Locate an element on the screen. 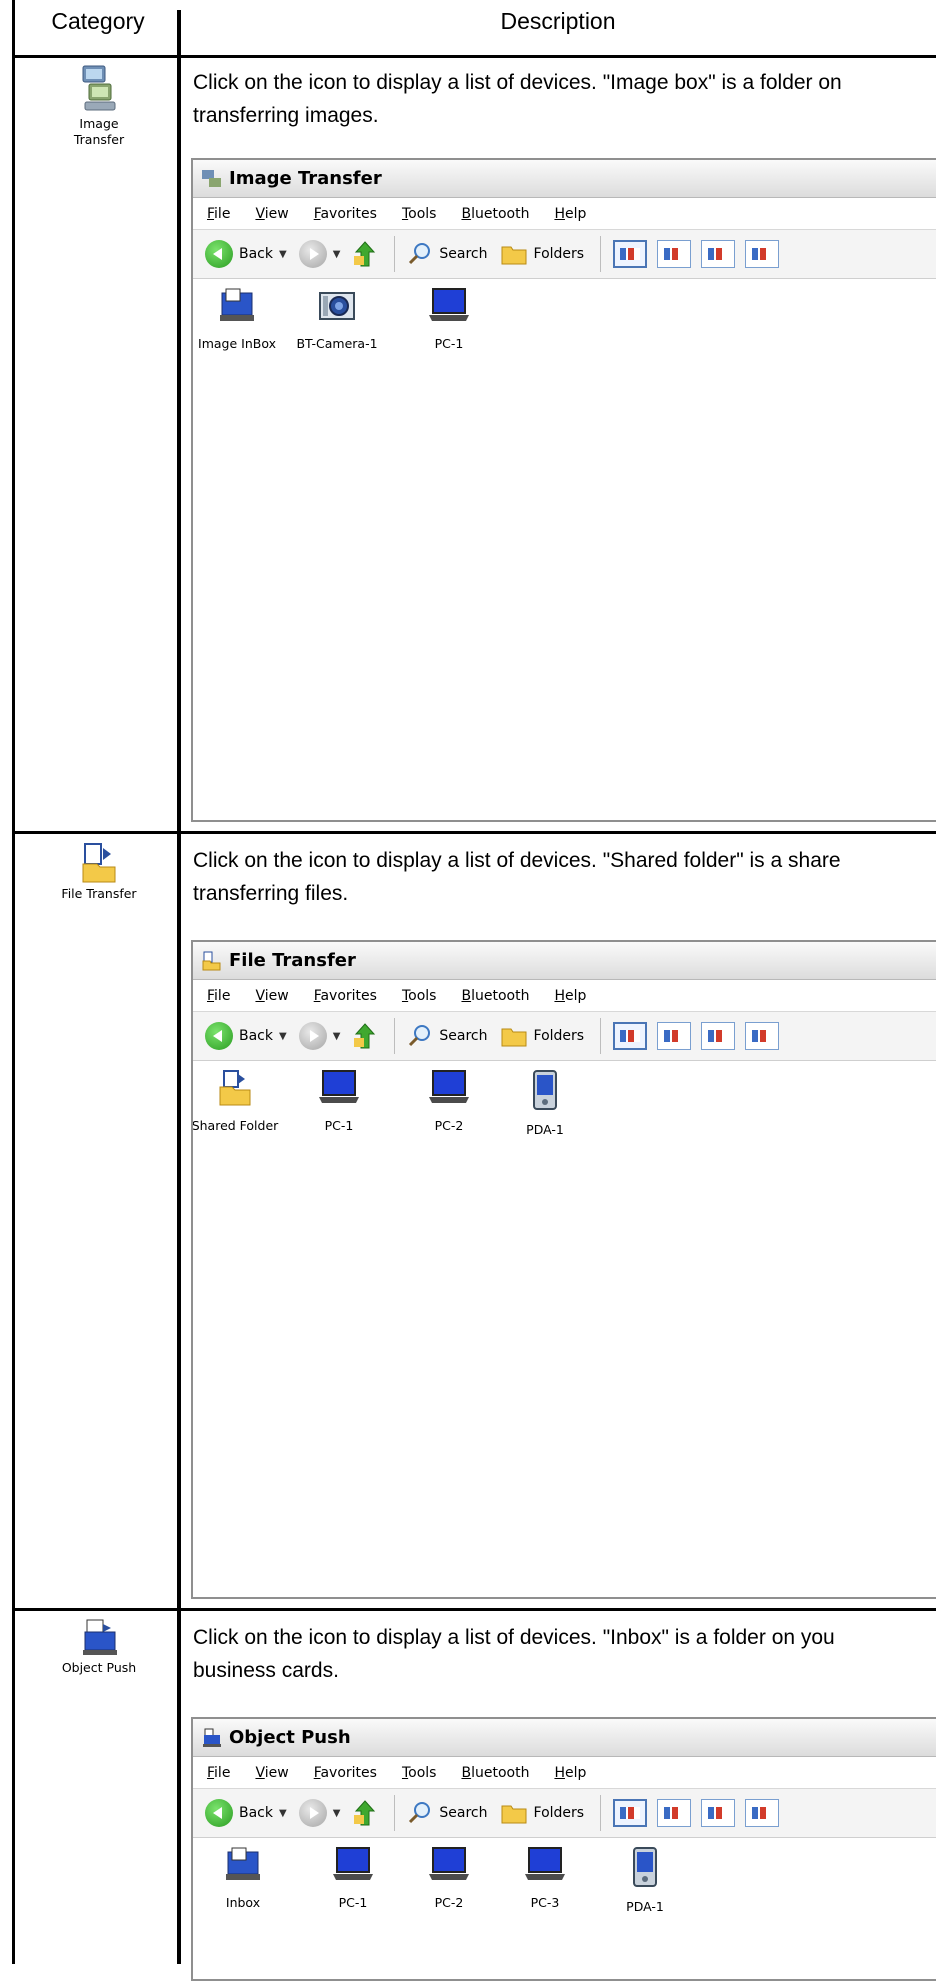 This screenshot has width=936, height=1981. category-cell-image-transfer: Image Transfer is located at coordinates (99, 104).